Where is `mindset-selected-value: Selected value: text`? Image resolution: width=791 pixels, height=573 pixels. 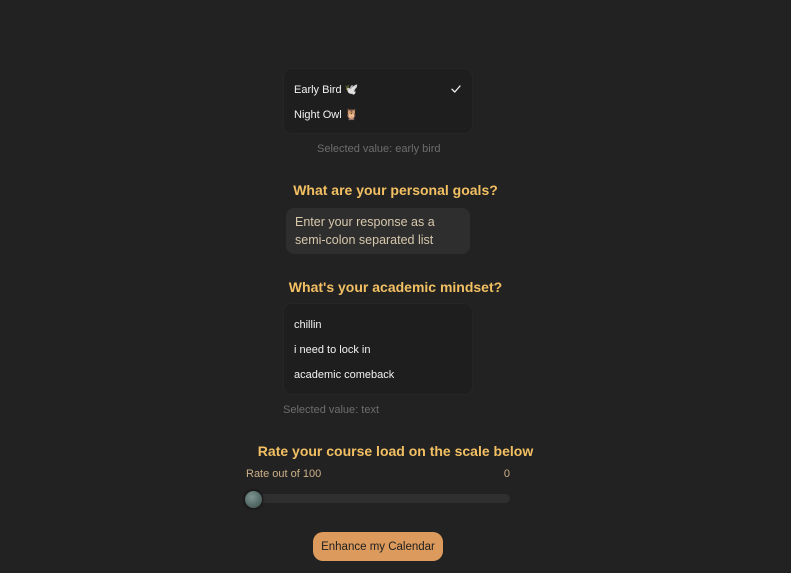
mindset-selected-value: Selected value: text is located at coordinates (331, 410).